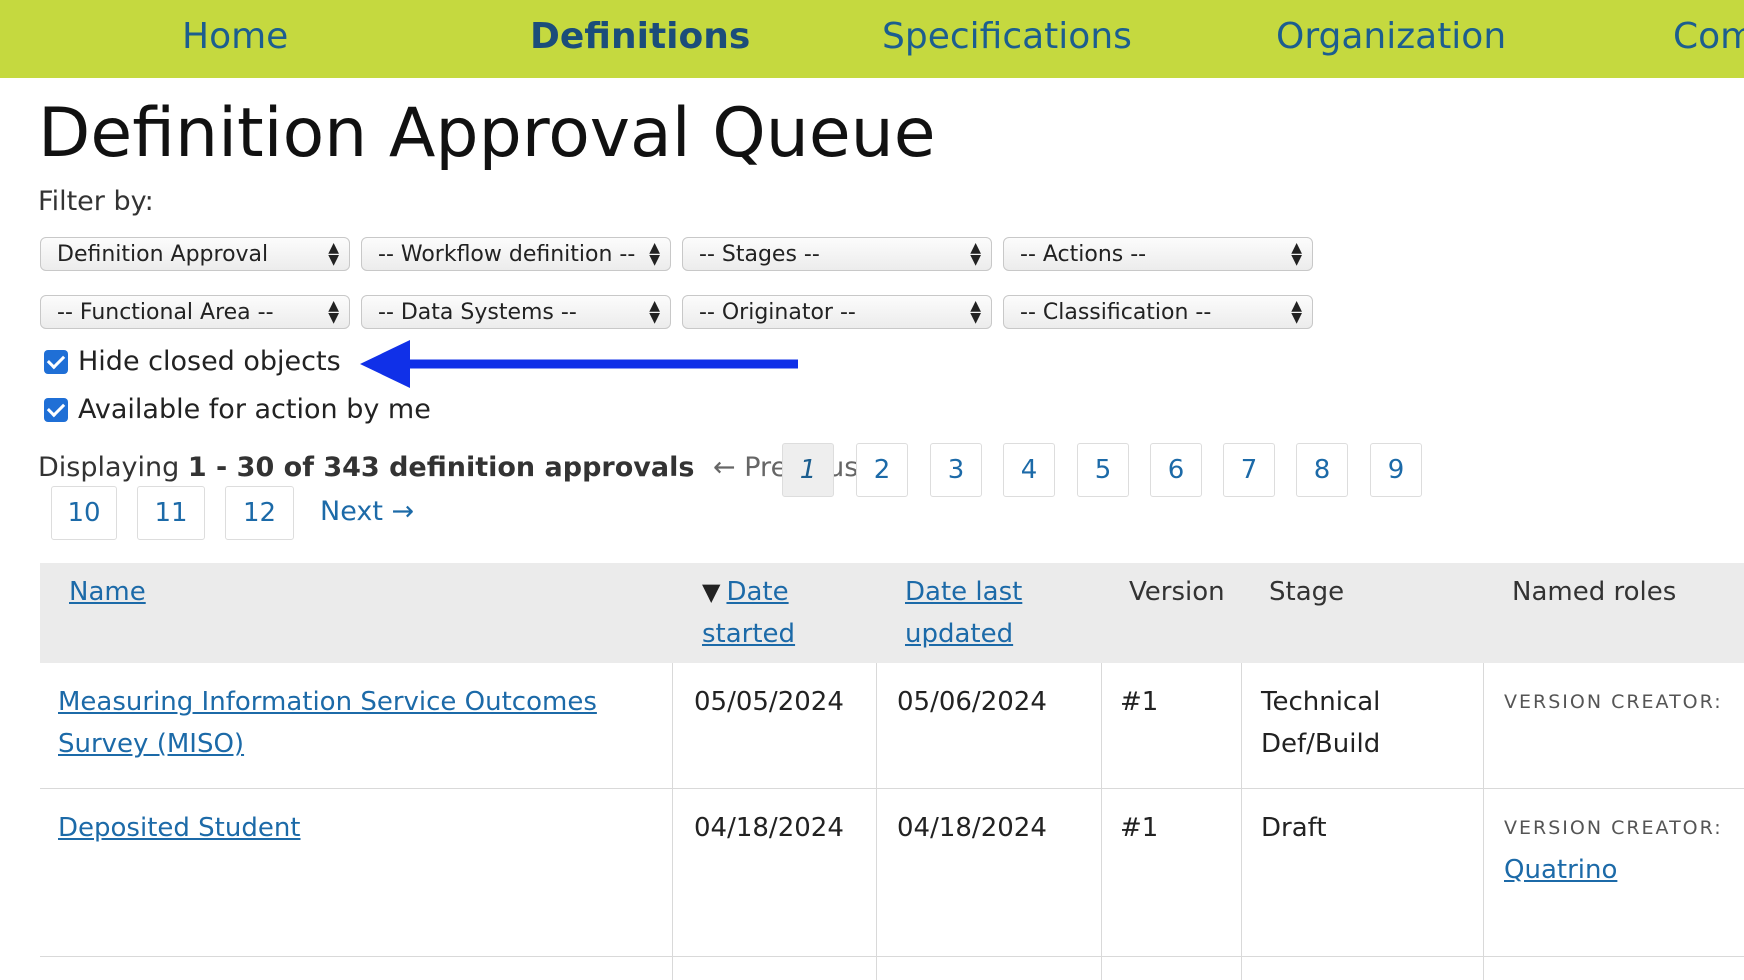 The height and width of the screenshot is (980, 1744). I want to click on displaying-range: 1 - 30 of 343 definition approvals, so click(441, 467).